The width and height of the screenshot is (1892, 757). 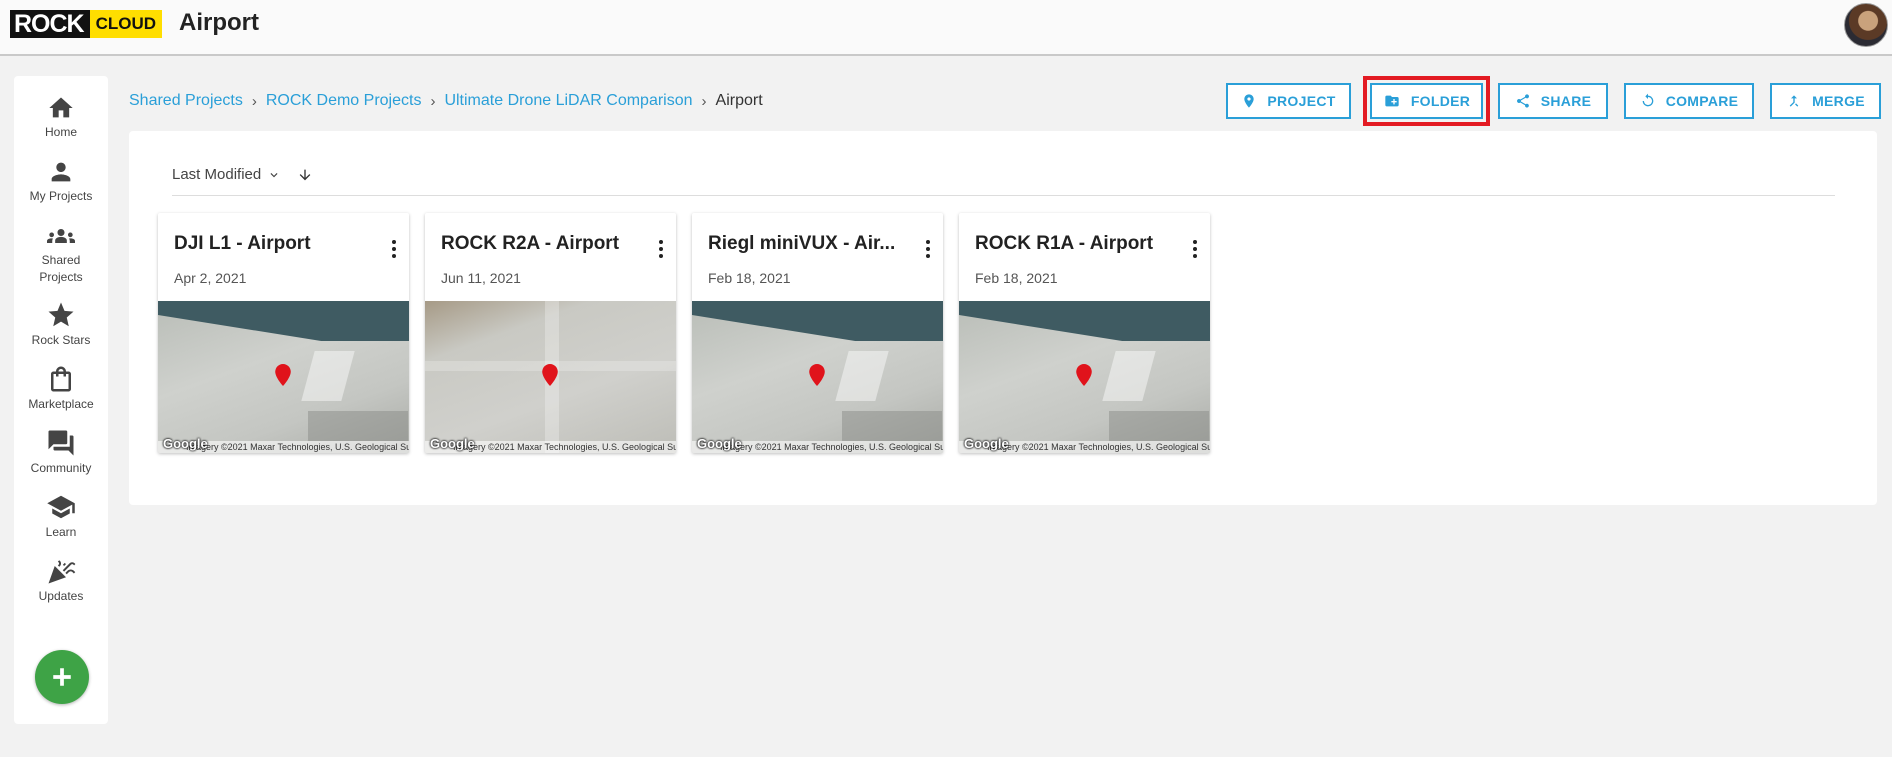 I want to click on sidebar-item-label: Shared Projects, so click(x=61, y=268).